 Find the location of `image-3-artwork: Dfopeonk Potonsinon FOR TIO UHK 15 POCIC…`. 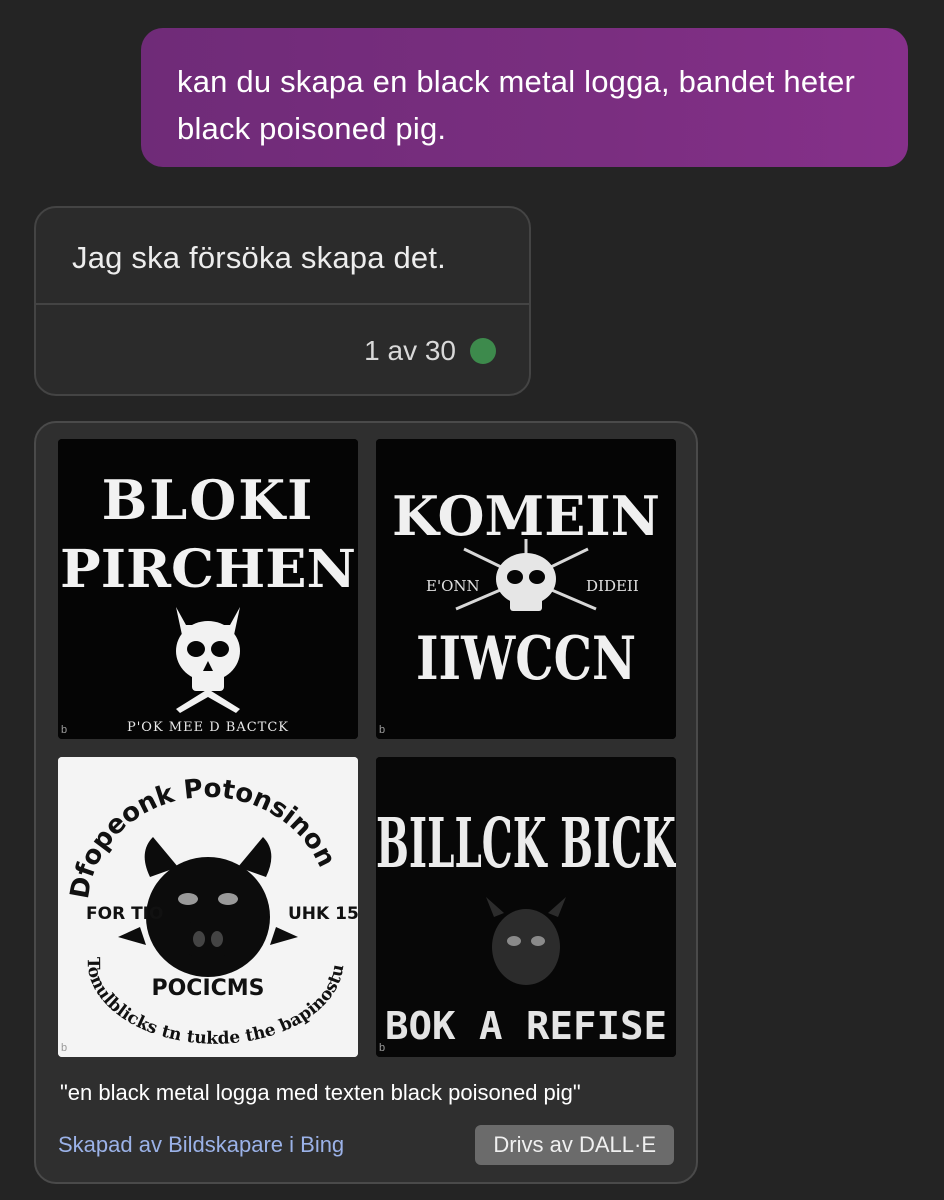

image-3-artwork: Dfopeonk Potonsinon FOR TIO UHK 15 POCIC… is located at coordinates (208, 907).